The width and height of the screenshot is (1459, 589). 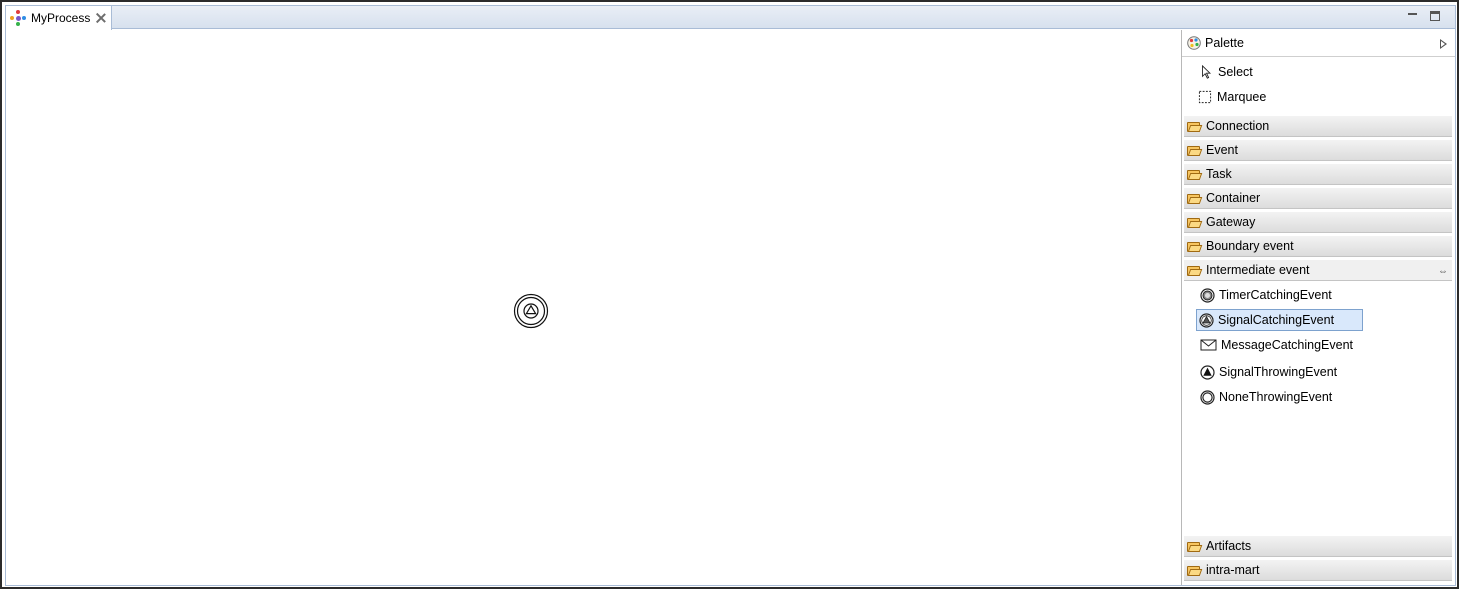 I want to click on drawer-event: Event, so click(x=1318, y=150).